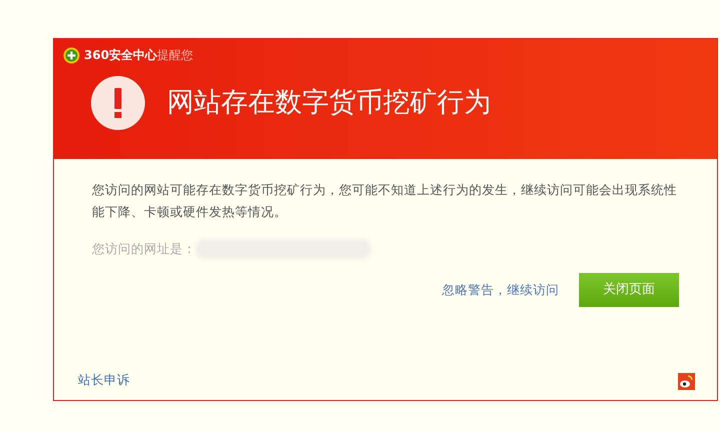  I want to click on url-label: 您访问的网址是：, so click(144, 249).